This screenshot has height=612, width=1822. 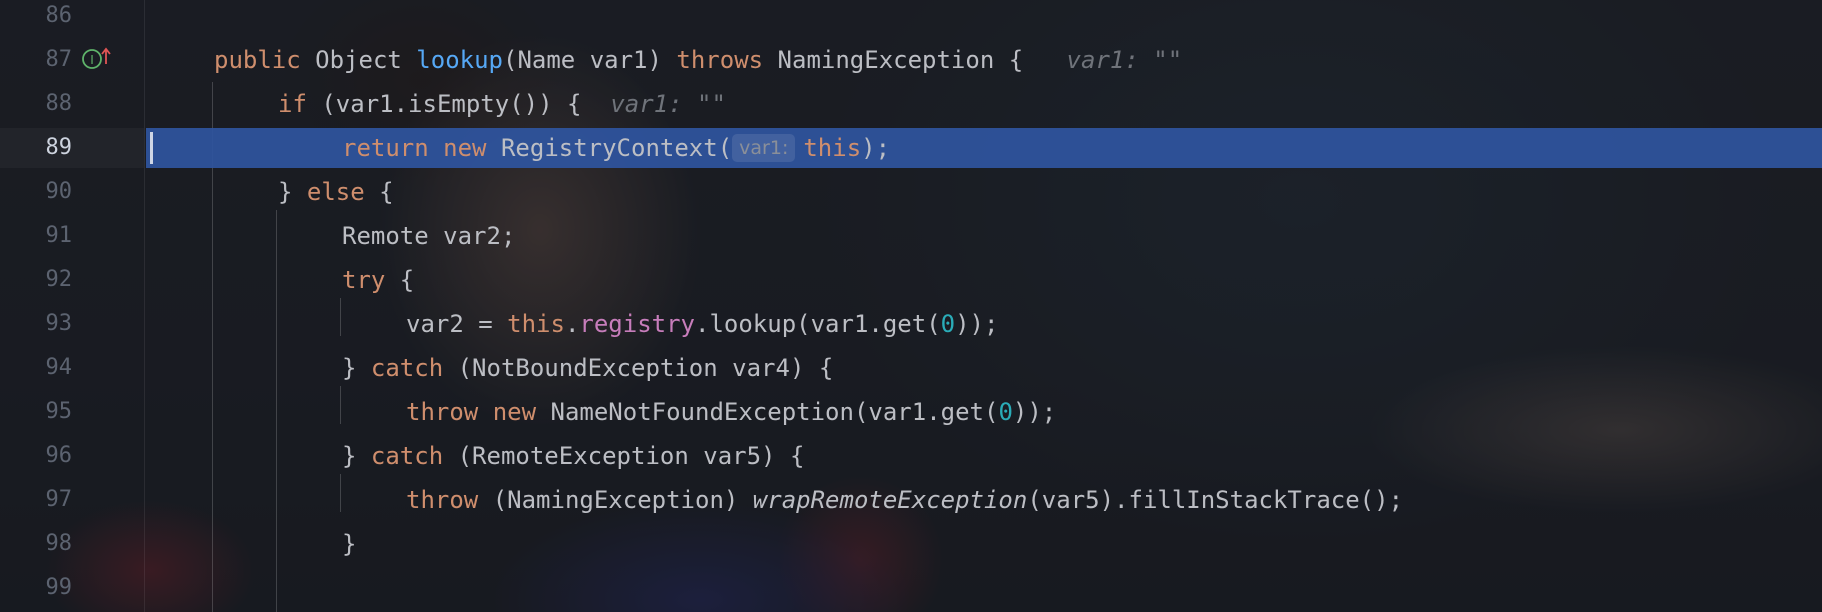 What do you see at coordinates (911, 236) in the screenshot?
I see `code-line: 91 Remote var2;` at bounding box center [911, 236].